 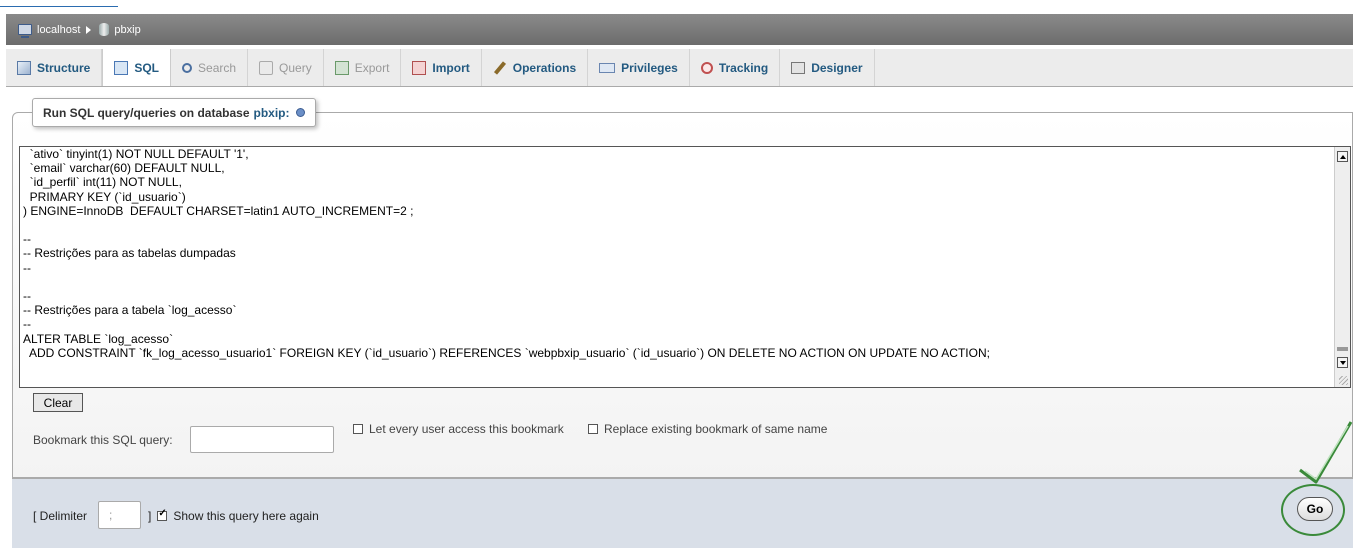 I want to click on textarea-scrollbar, so click(x=1342, y=267).